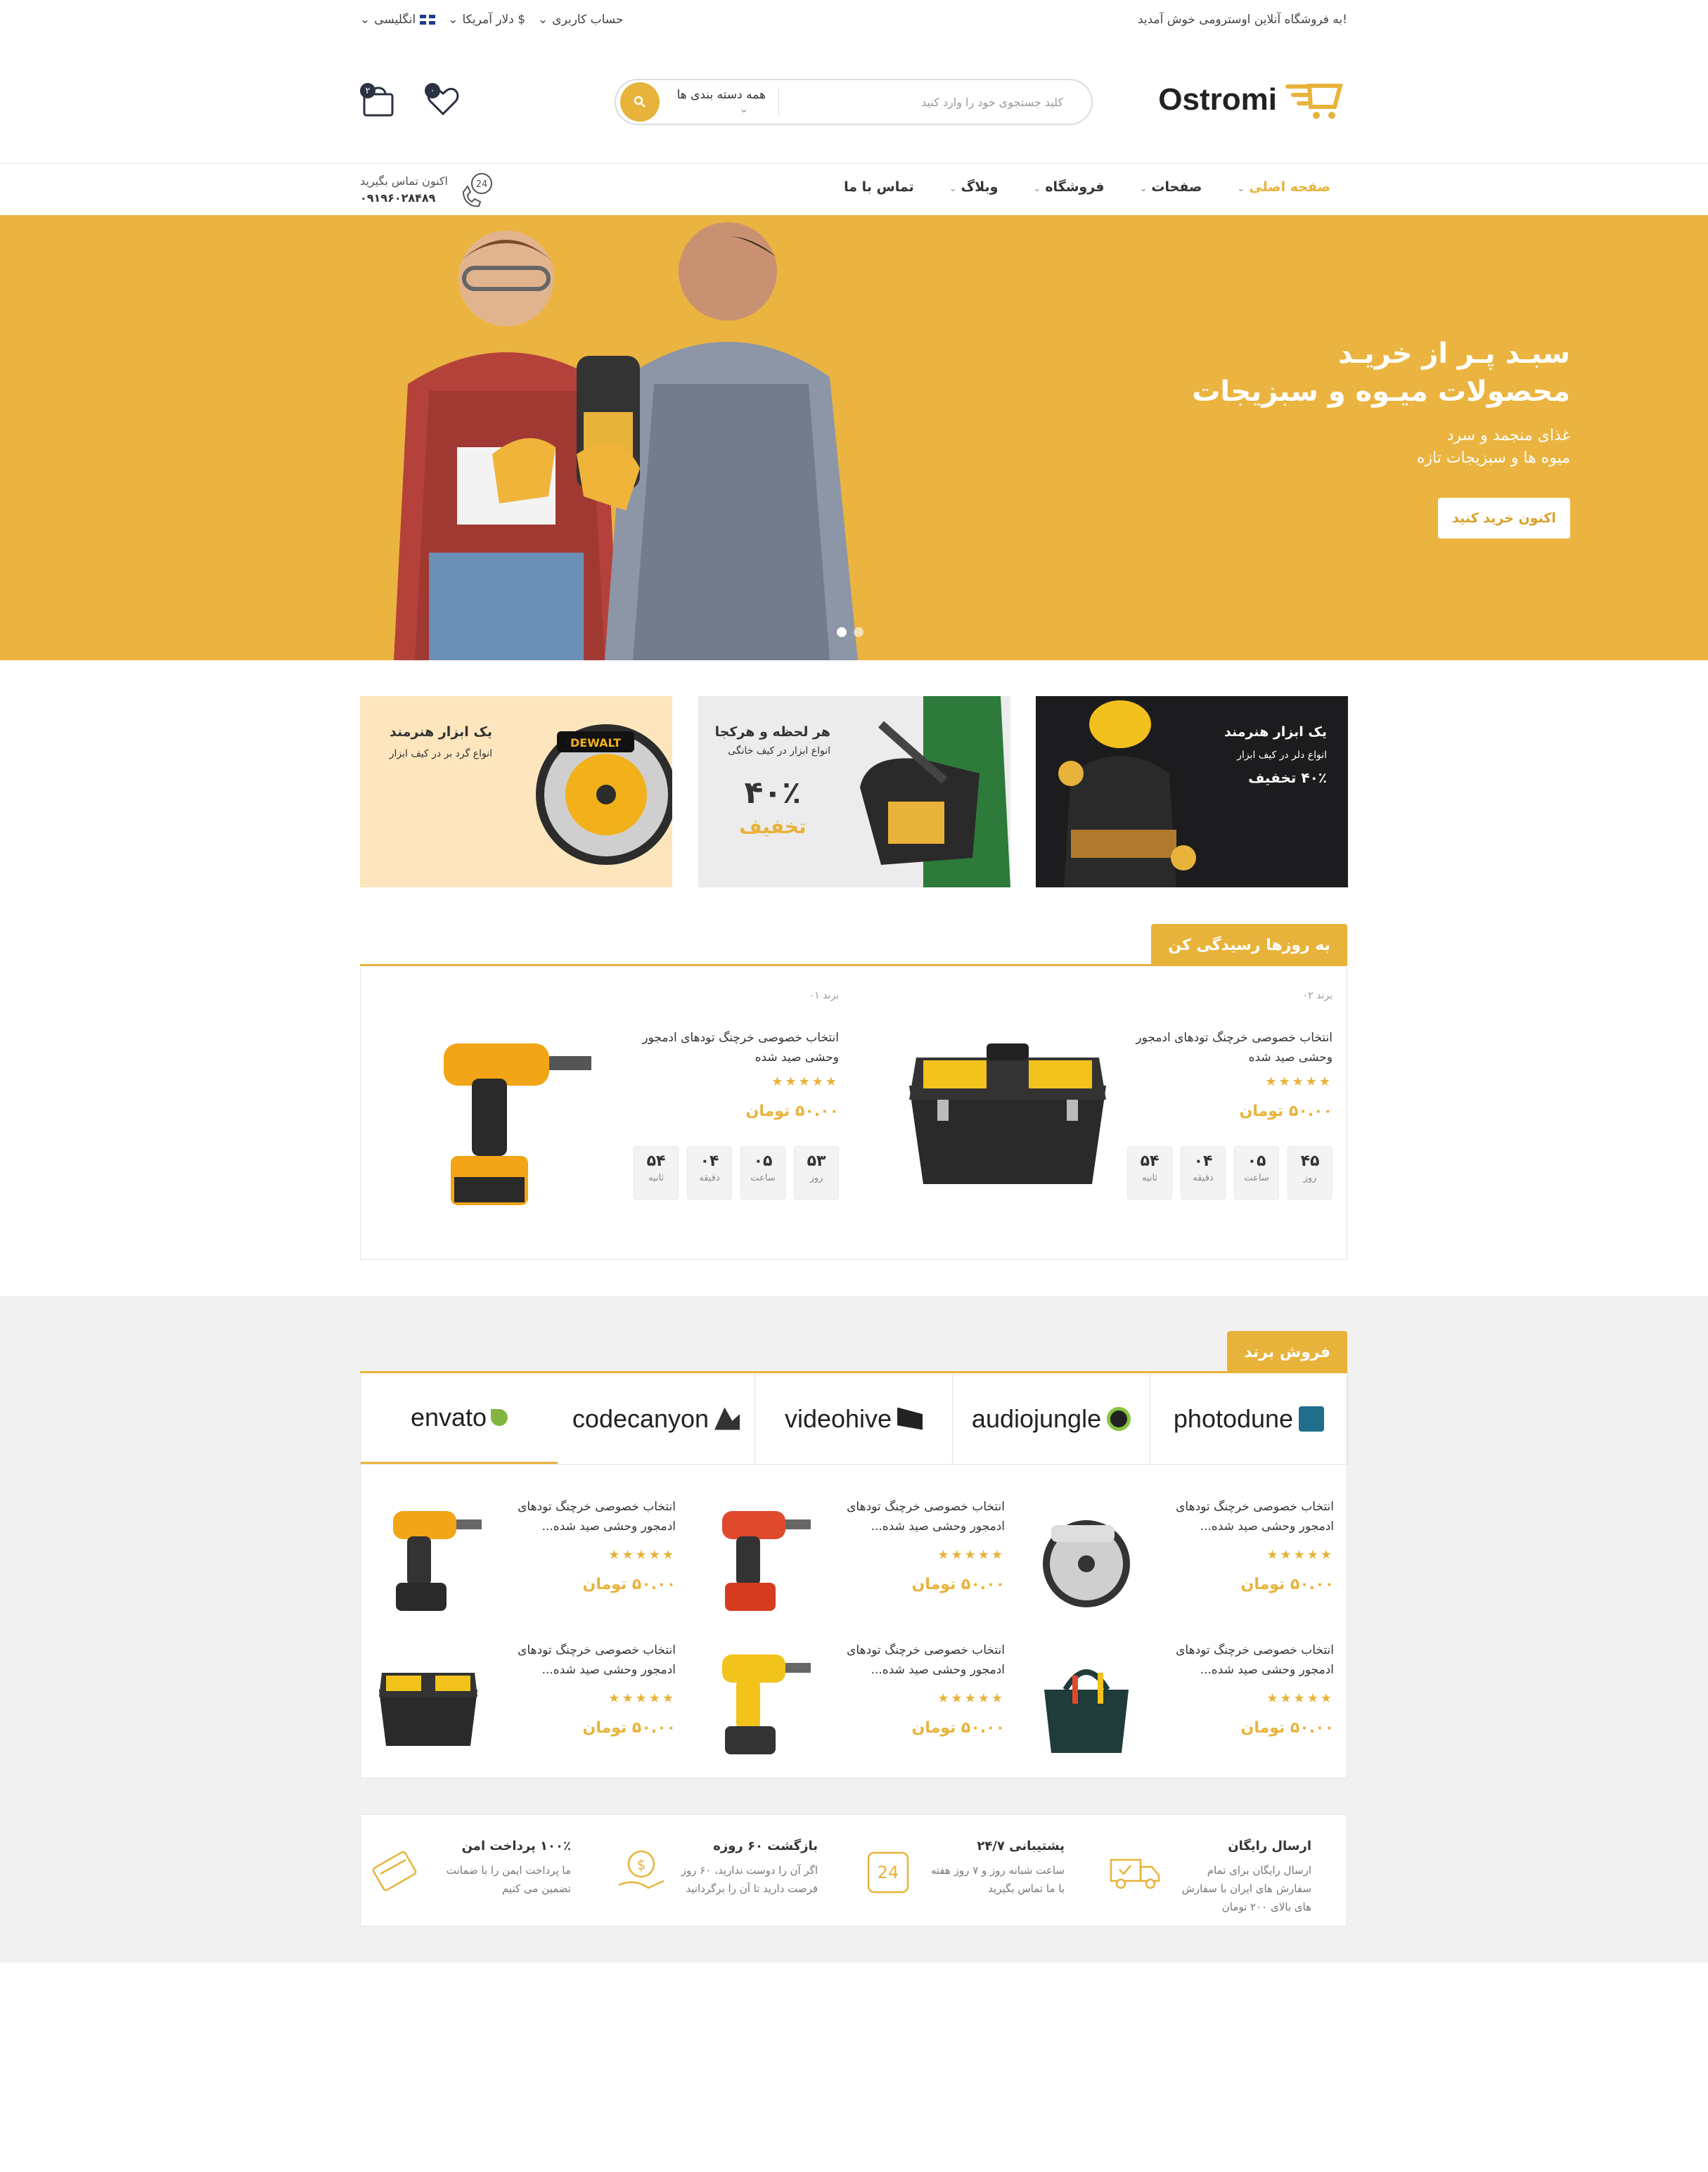 Image resolution: width=1708 pixels, height=2172 pixels. What do you see at coordinates (367, 90) in the screenshot?
I see `cart-count-badge: ۲` at bounding box center [367, 90].